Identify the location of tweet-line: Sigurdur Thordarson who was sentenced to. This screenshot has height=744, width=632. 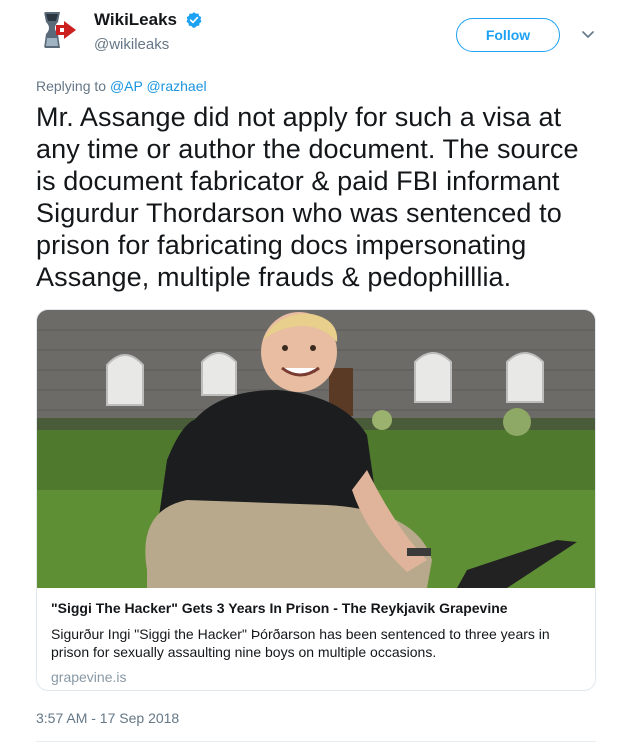
(299, 213).